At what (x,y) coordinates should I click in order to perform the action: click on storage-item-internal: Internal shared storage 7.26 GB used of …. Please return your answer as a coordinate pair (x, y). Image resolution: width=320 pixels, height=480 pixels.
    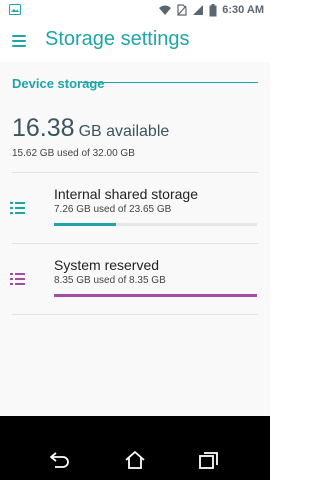
    Looking at the image, I should click on (135, 208).